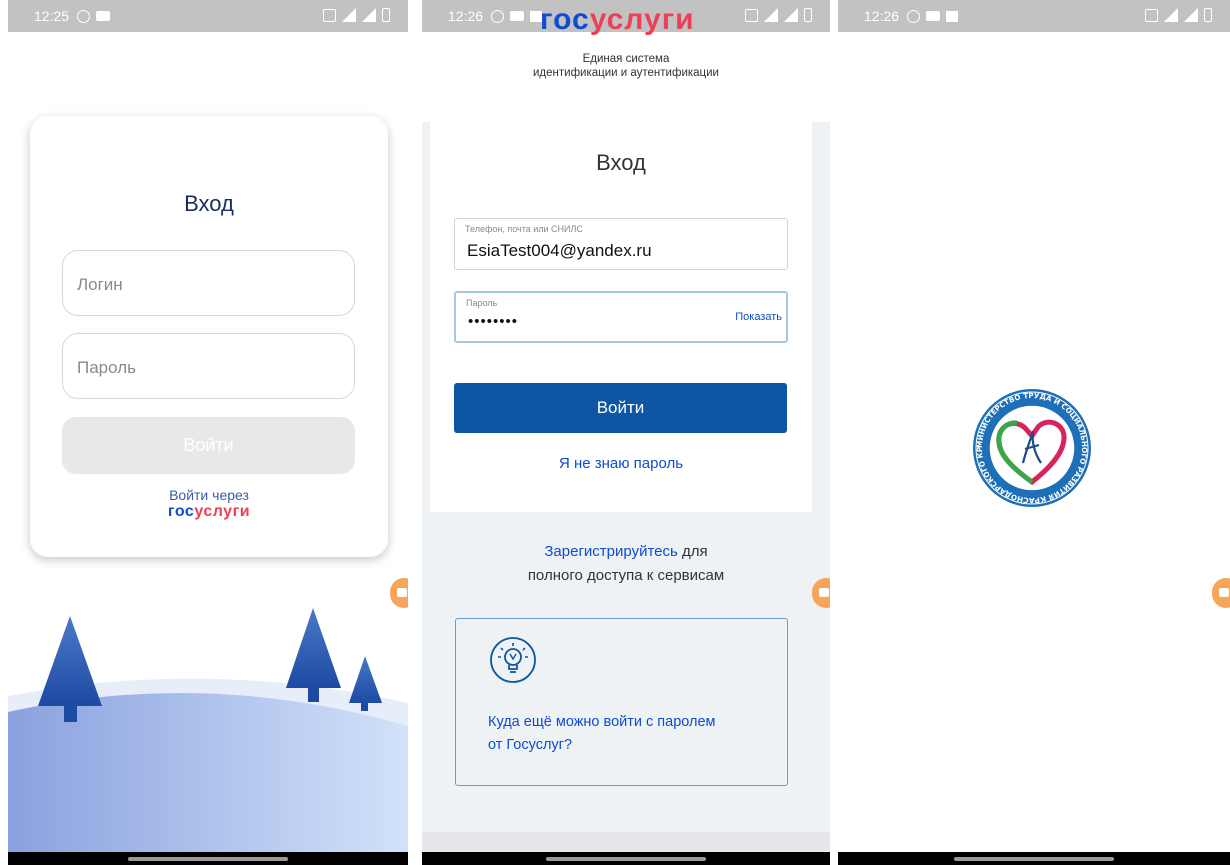 The height and width of the screenshot is (865, 1230). Describe the element at coordinates (208, 366) in the screenshot. I see `password-input: Пароль` at that location.